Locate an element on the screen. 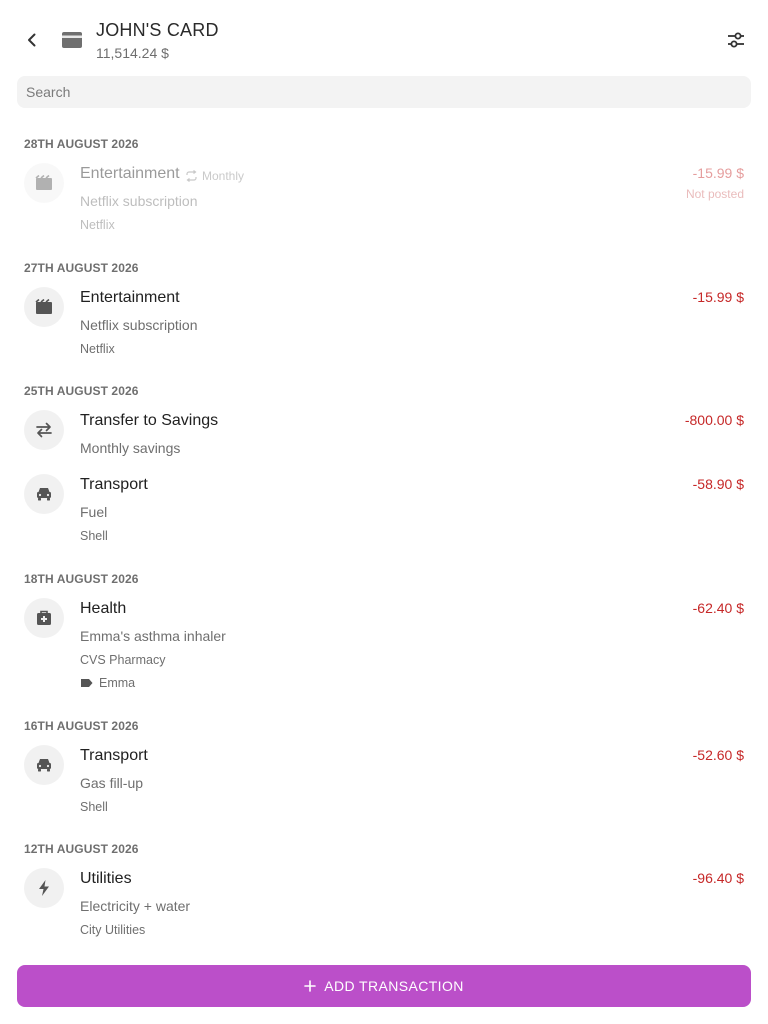  transaction-note: Gas fill-up is located at coordinates (112, 783).